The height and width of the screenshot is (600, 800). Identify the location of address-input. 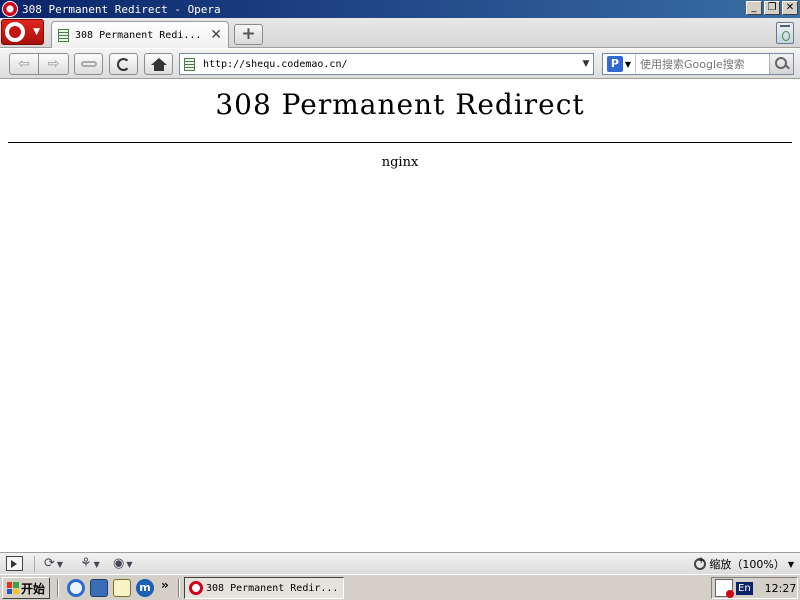
(391, 64).